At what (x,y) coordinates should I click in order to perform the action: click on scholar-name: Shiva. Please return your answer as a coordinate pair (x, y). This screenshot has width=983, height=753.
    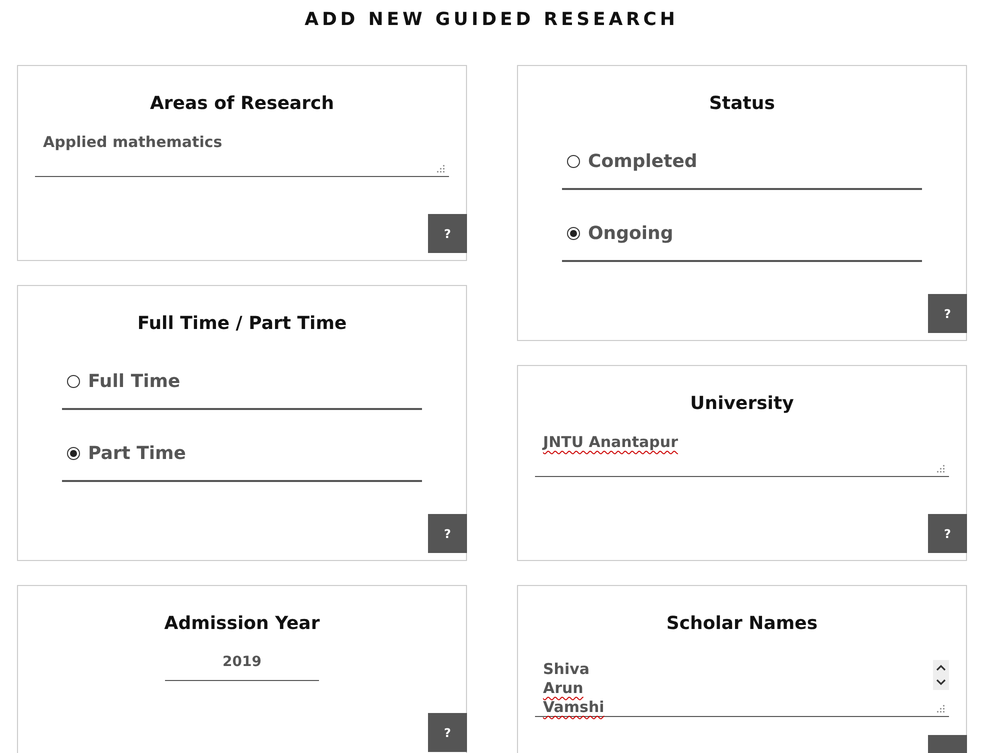
    Looking at the image, I should click on (566, 669).